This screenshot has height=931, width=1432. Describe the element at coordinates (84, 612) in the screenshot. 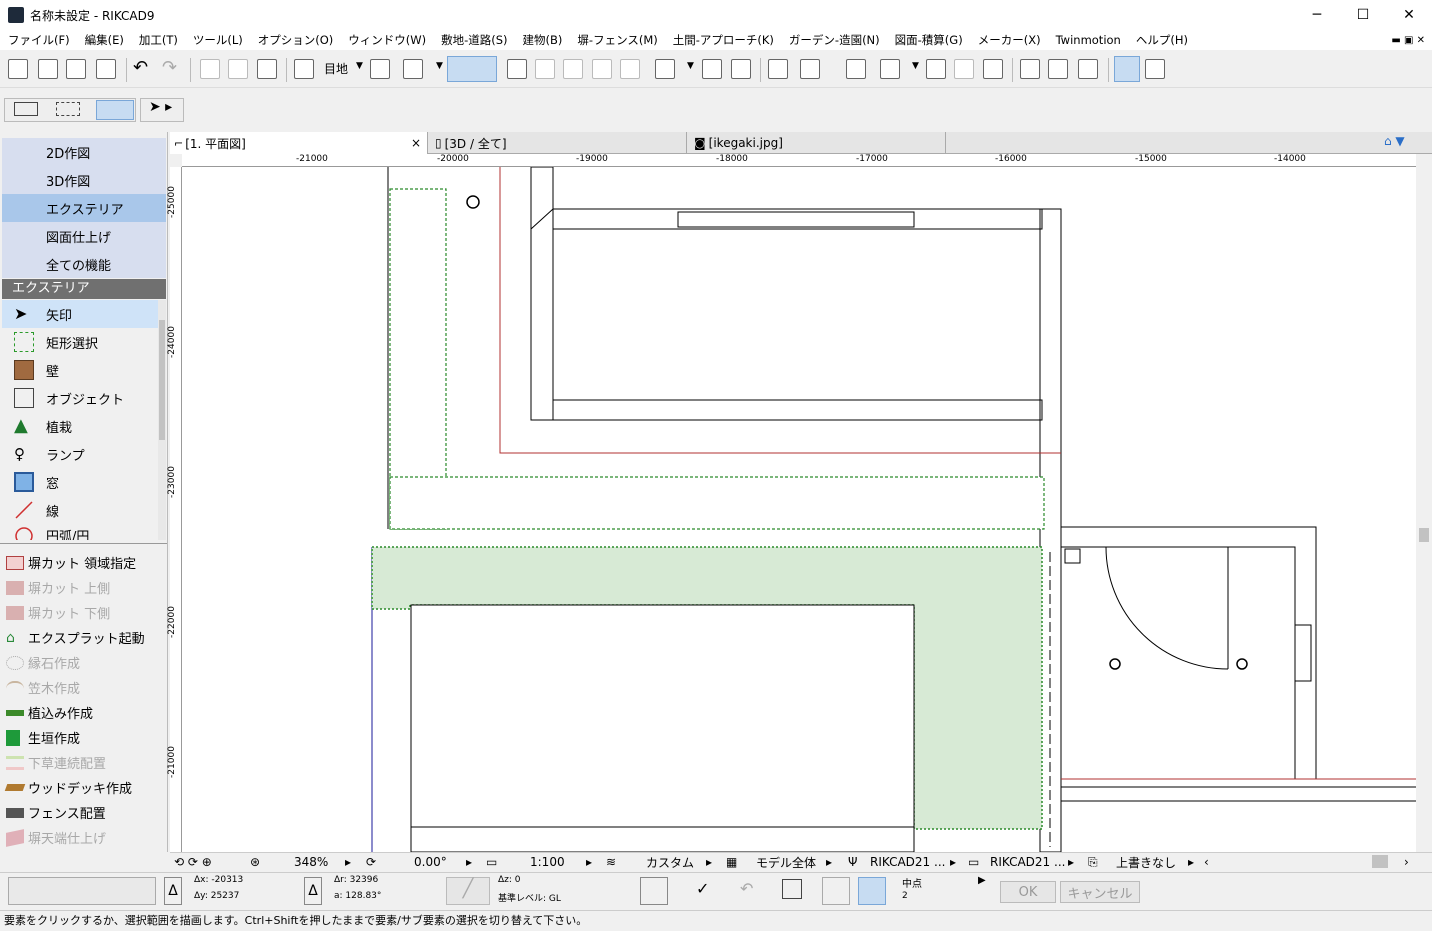

I see `cmd-wall-cut-bottom: 塀カット 下側` at that location.